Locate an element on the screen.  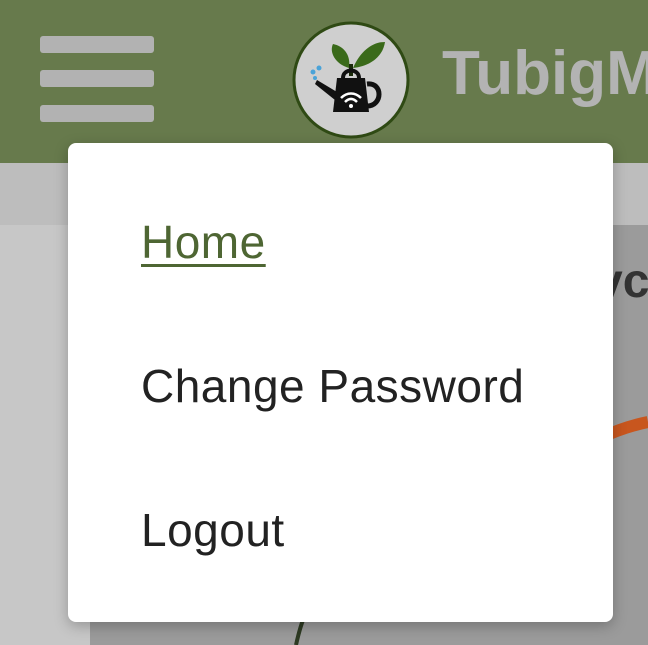
menu-item-home: Home is located at coordinates (203, 242).